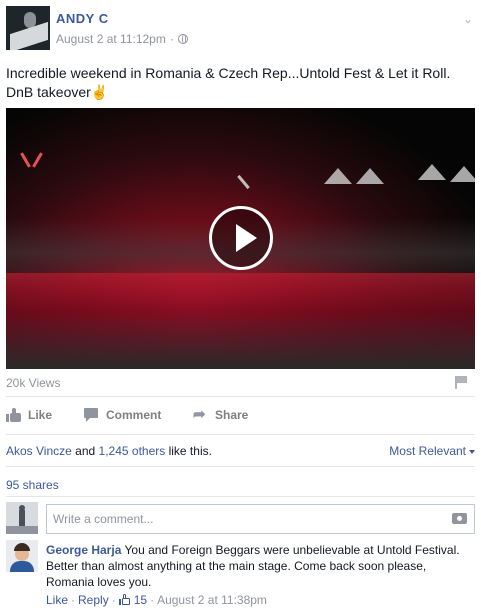  Describe the element at coordinates (461, 382) in the screenshot. I see `flag-icon` at that location.